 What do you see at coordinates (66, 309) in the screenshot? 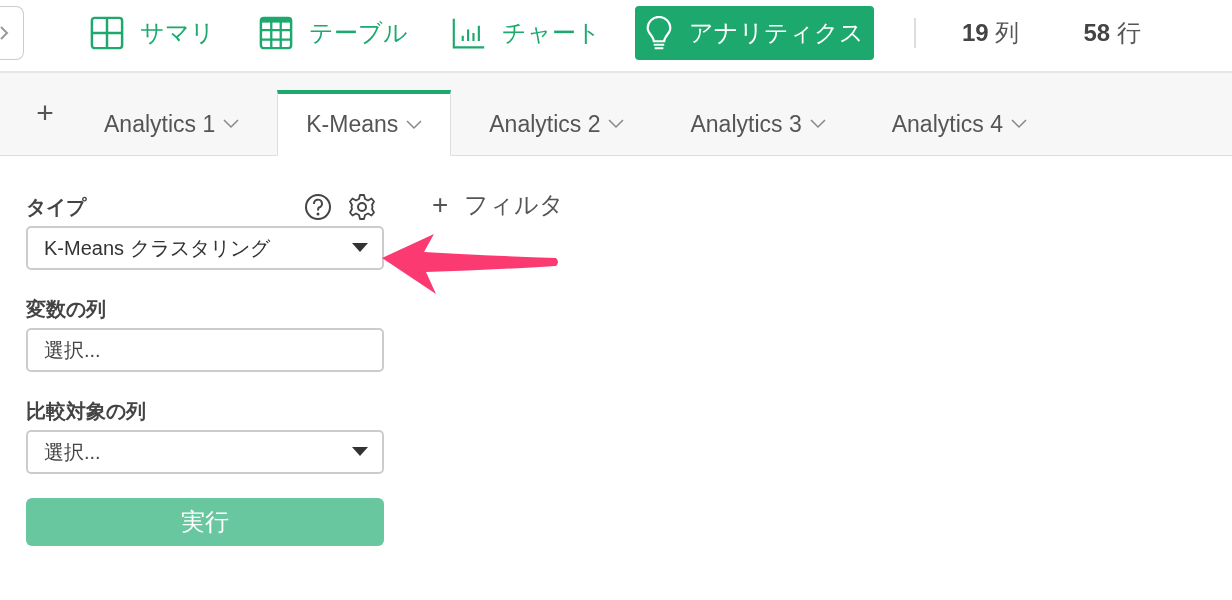
I see `field-label: 変数の列` at bounding box center [66, 309].